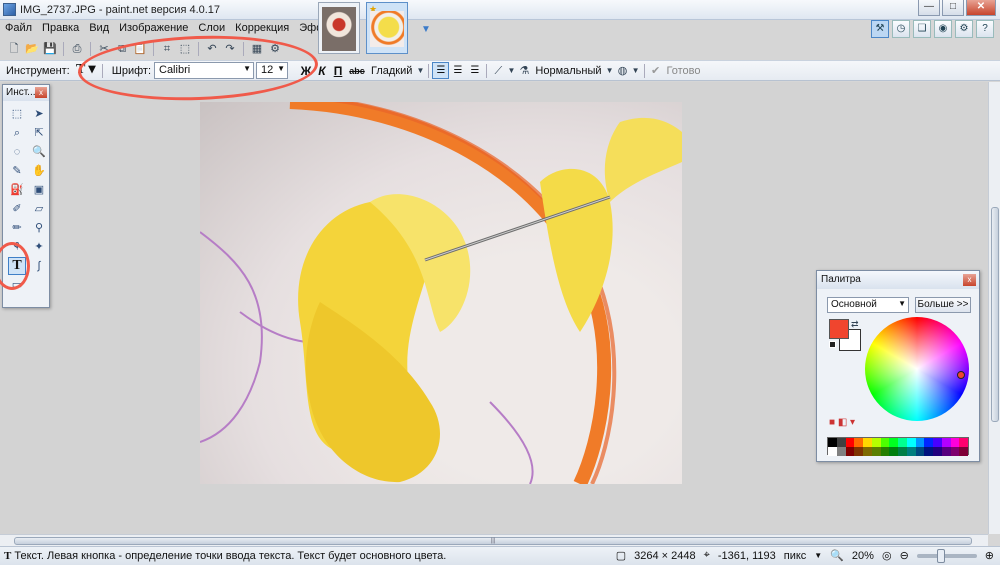 Image resolution: width=1000 pixels, height=565 pixels. Describe the element at coordinates (39, 190) in the screenshot. I see `gradient-icon: ▣` at that location.